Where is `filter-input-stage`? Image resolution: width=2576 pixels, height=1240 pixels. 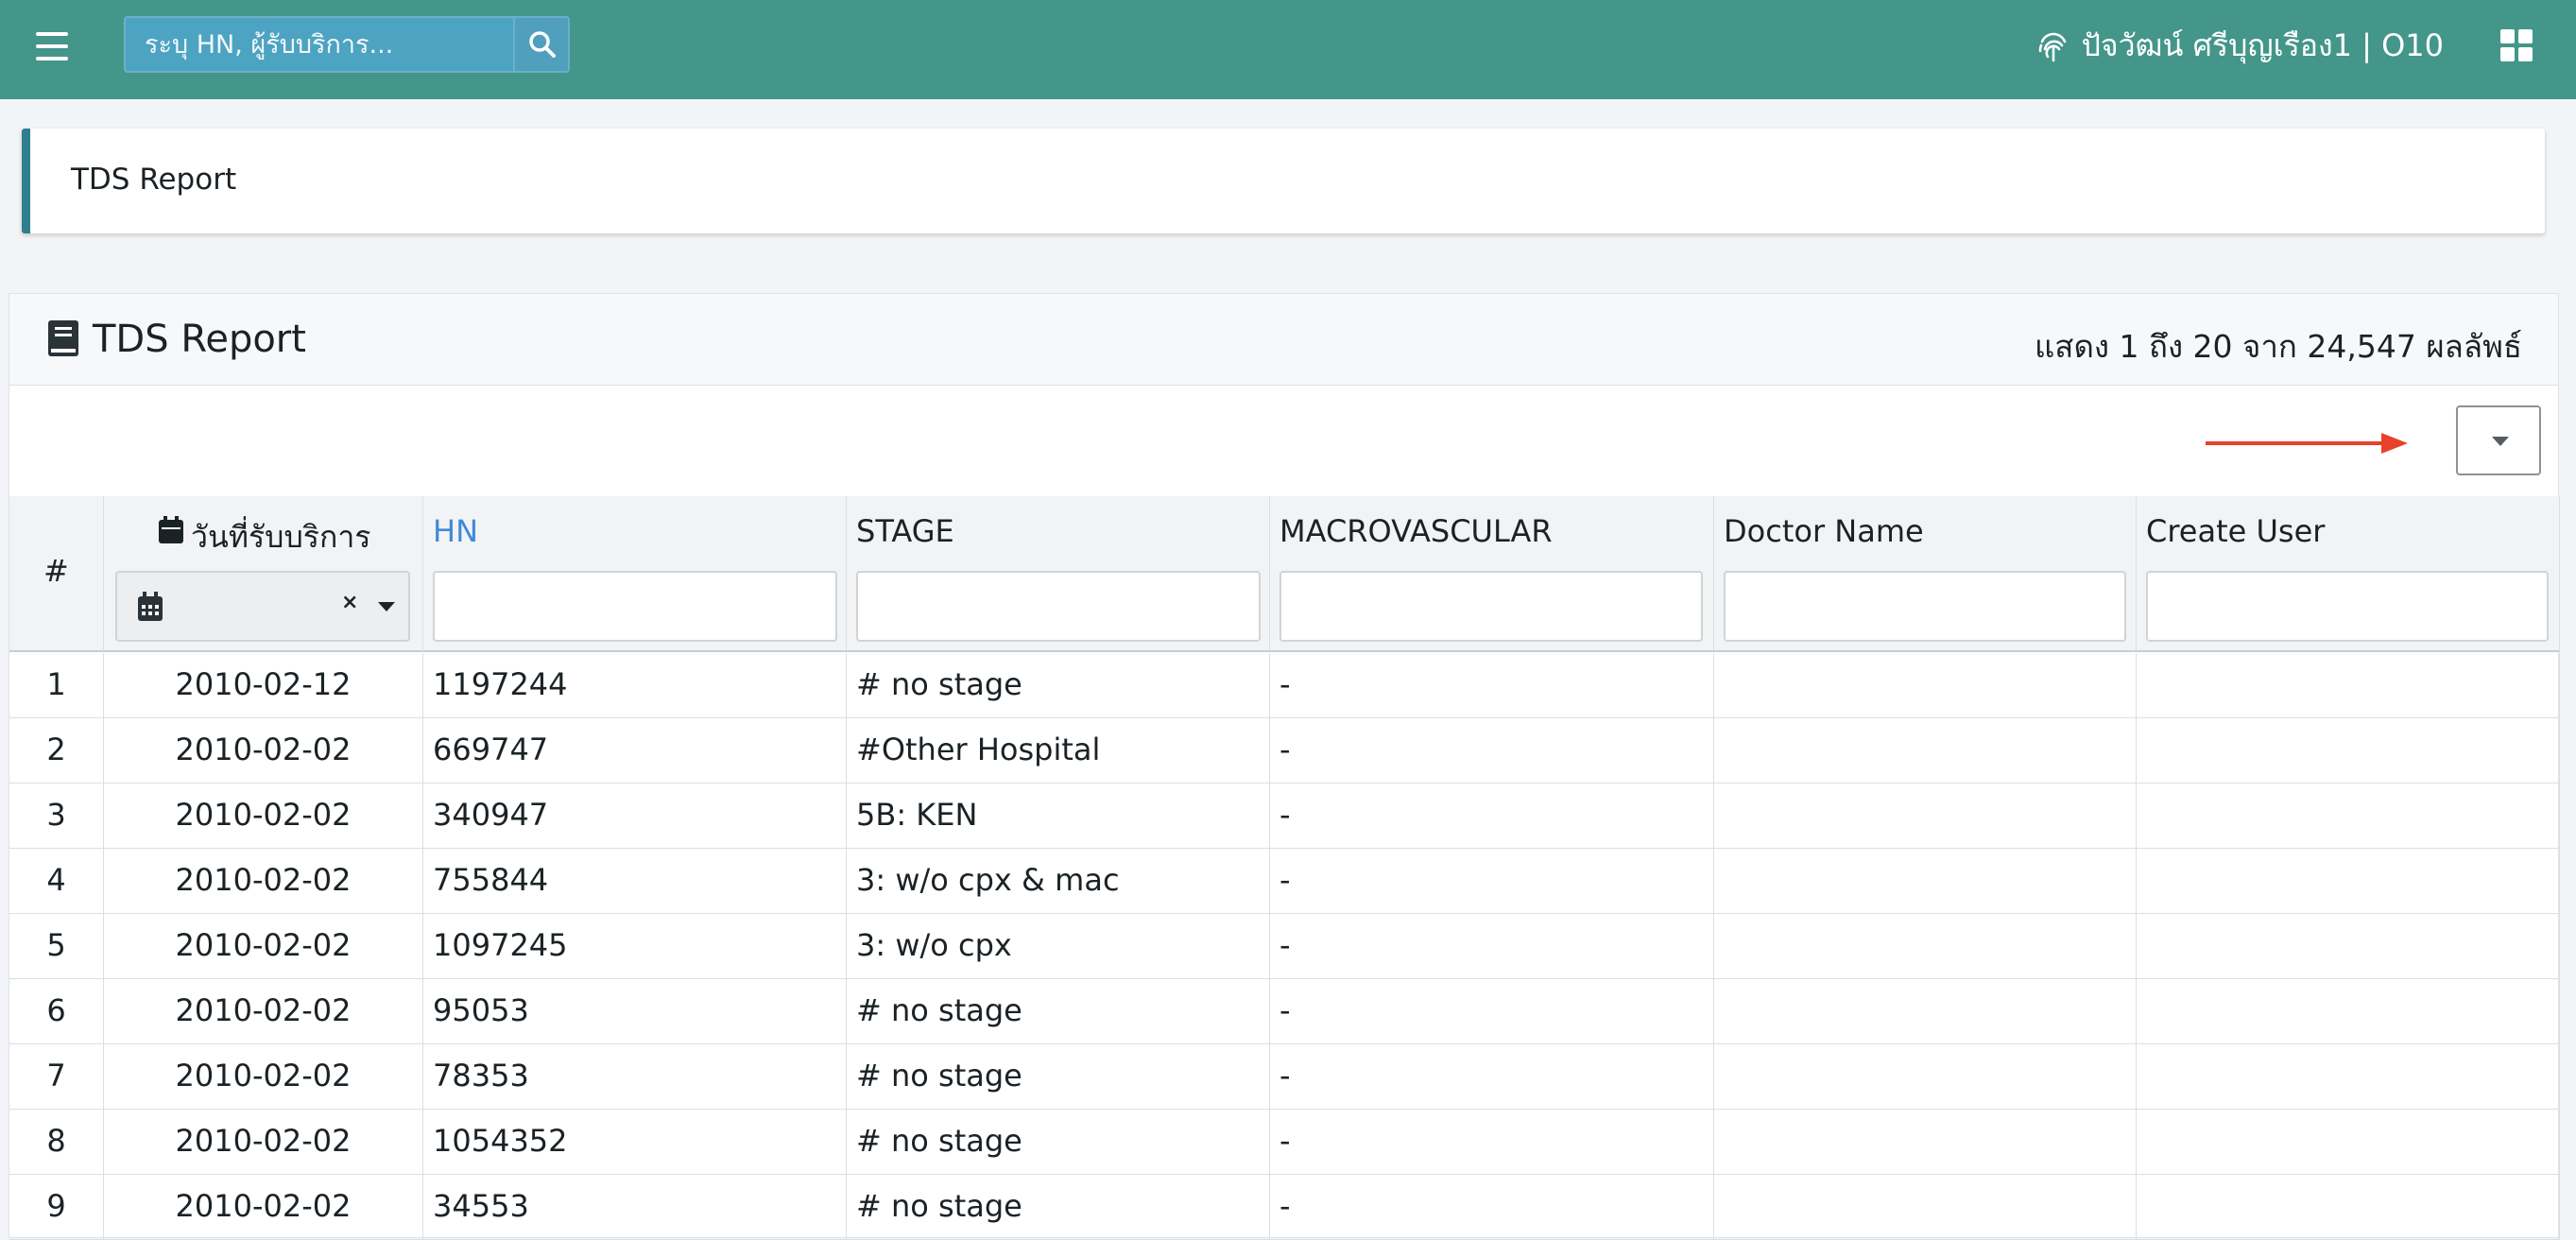
filter-input-stage is located at coordinates (1058, 606).